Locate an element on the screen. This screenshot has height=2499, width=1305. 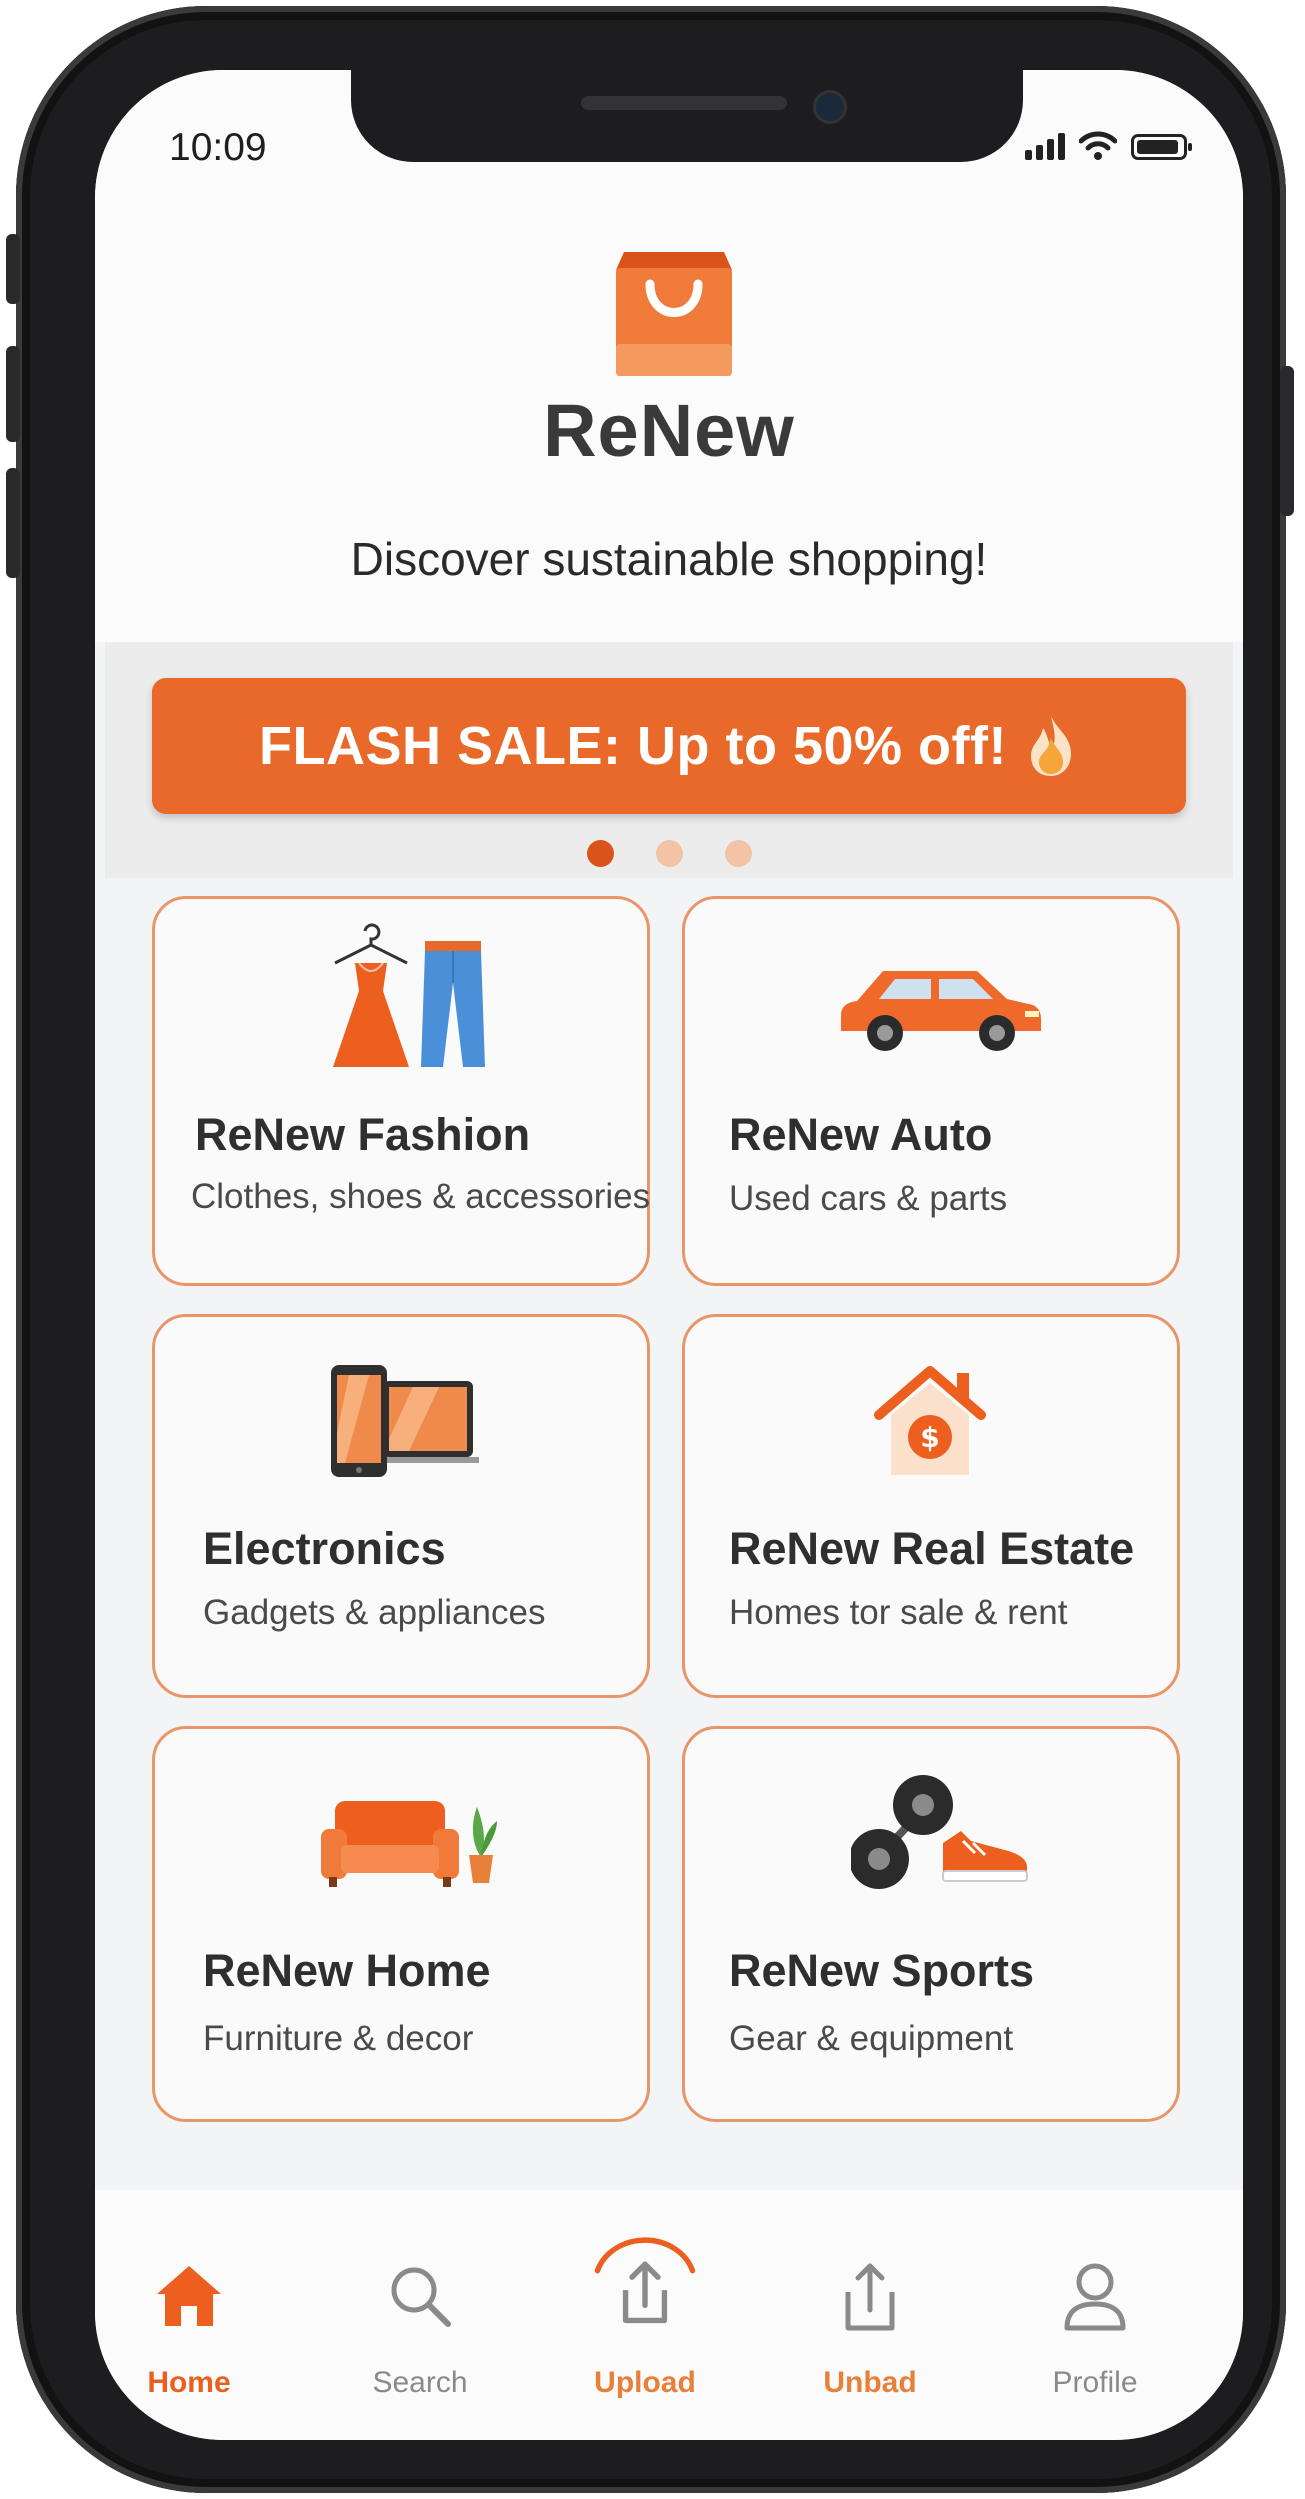
sofa-plant-icon is located at coordinates (409, 1844).